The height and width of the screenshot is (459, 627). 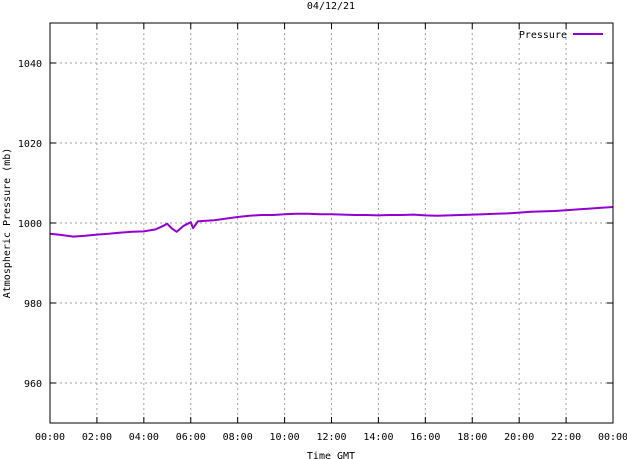 I want to click on x-tick-label: 02:00, so click(x=97, y=437).